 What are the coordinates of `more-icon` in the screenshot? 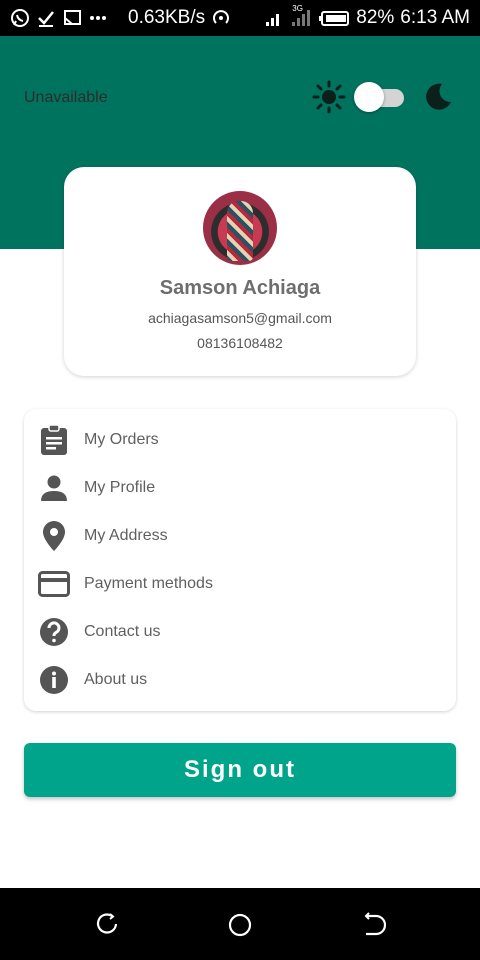 It's located at (98, 18).